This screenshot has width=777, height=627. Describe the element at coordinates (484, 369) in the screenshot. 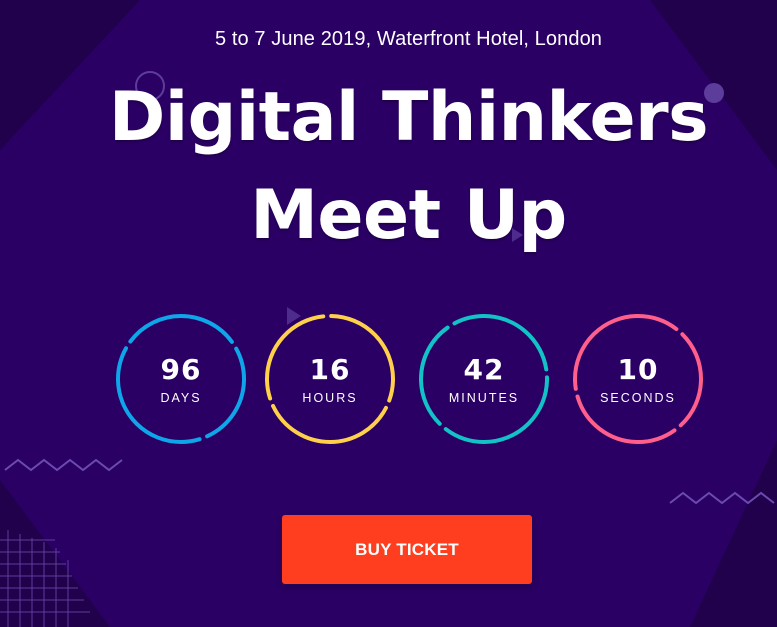

I see `countdown-minutes-value: 42` at that location.